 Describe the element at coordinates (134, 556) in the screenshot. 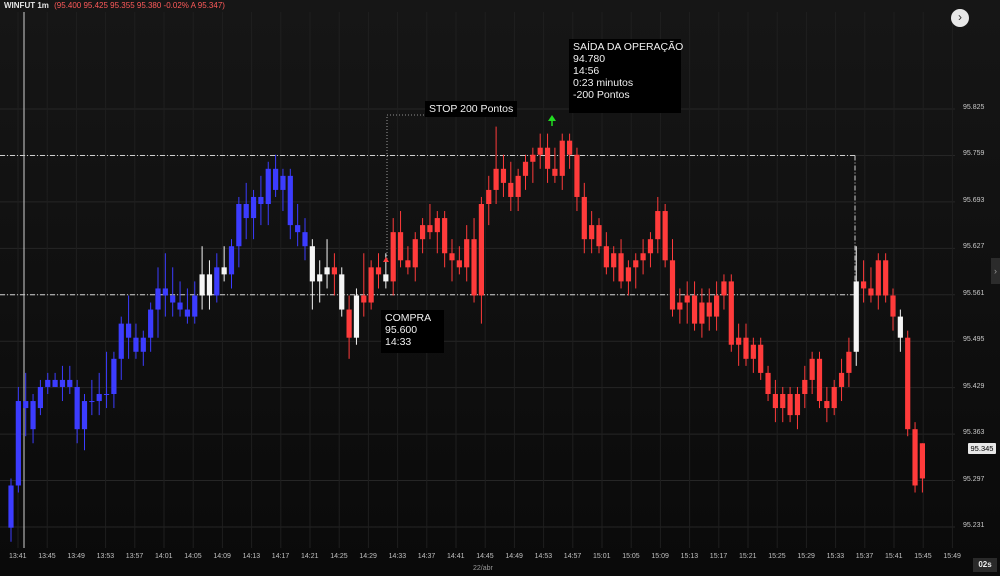

I see `time-tick-label: 13:57` at that location.